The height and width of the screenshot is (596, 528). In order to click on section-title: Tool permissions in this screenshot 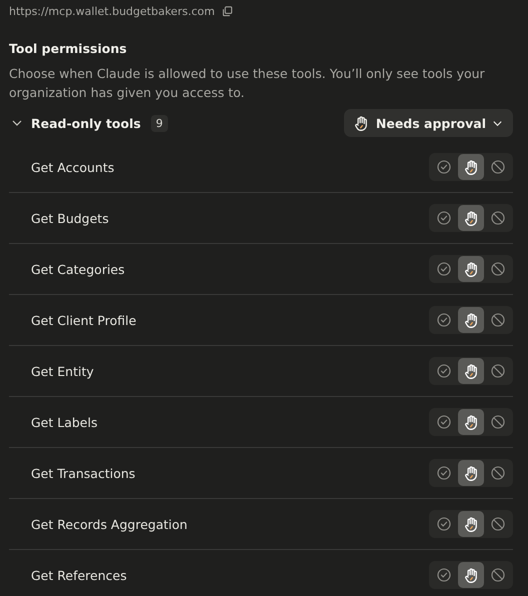, I will do `click(68, 49)`.